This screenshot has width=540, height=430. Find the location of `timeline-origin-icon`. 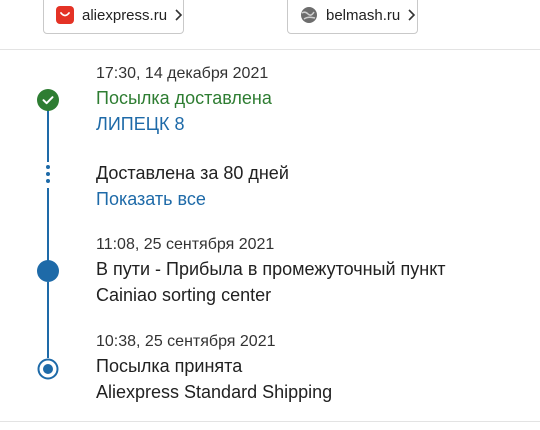

timeline-origin-icon is located at coordinates (48, 369).